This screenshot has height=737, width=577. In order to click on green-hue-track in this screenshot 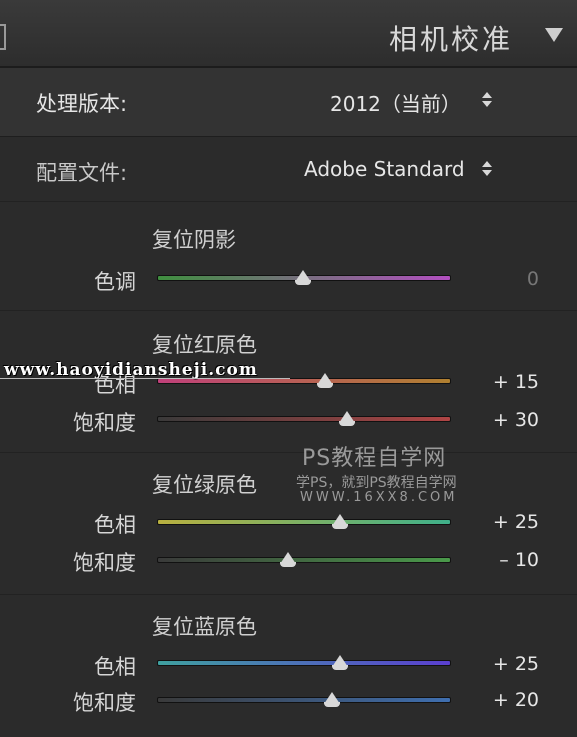, I will do `click(304, 522)`.